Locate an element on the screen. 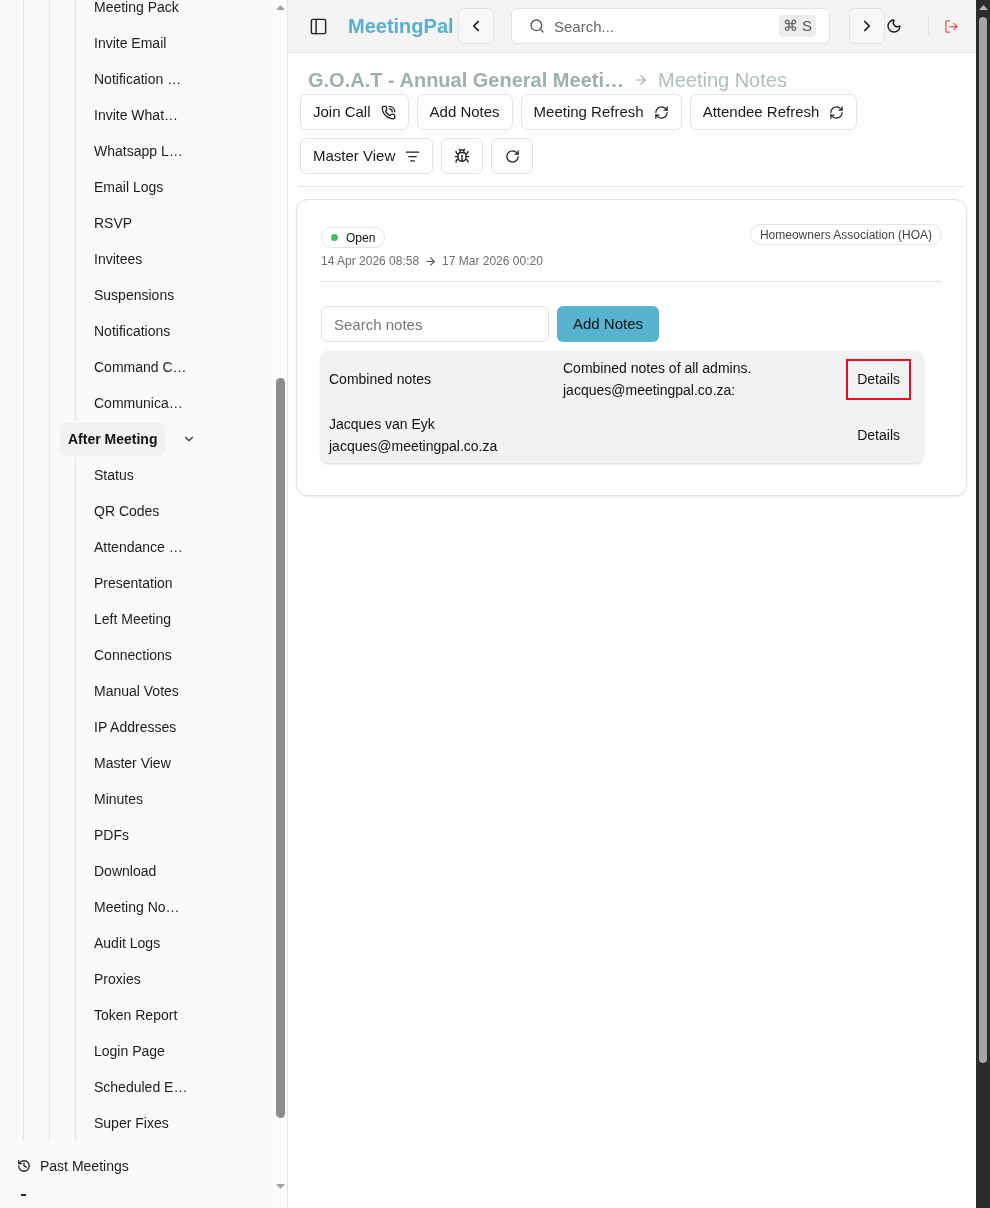 The image size is (990, 1208). scroll-up-icon is located at coordinates (983, 7).